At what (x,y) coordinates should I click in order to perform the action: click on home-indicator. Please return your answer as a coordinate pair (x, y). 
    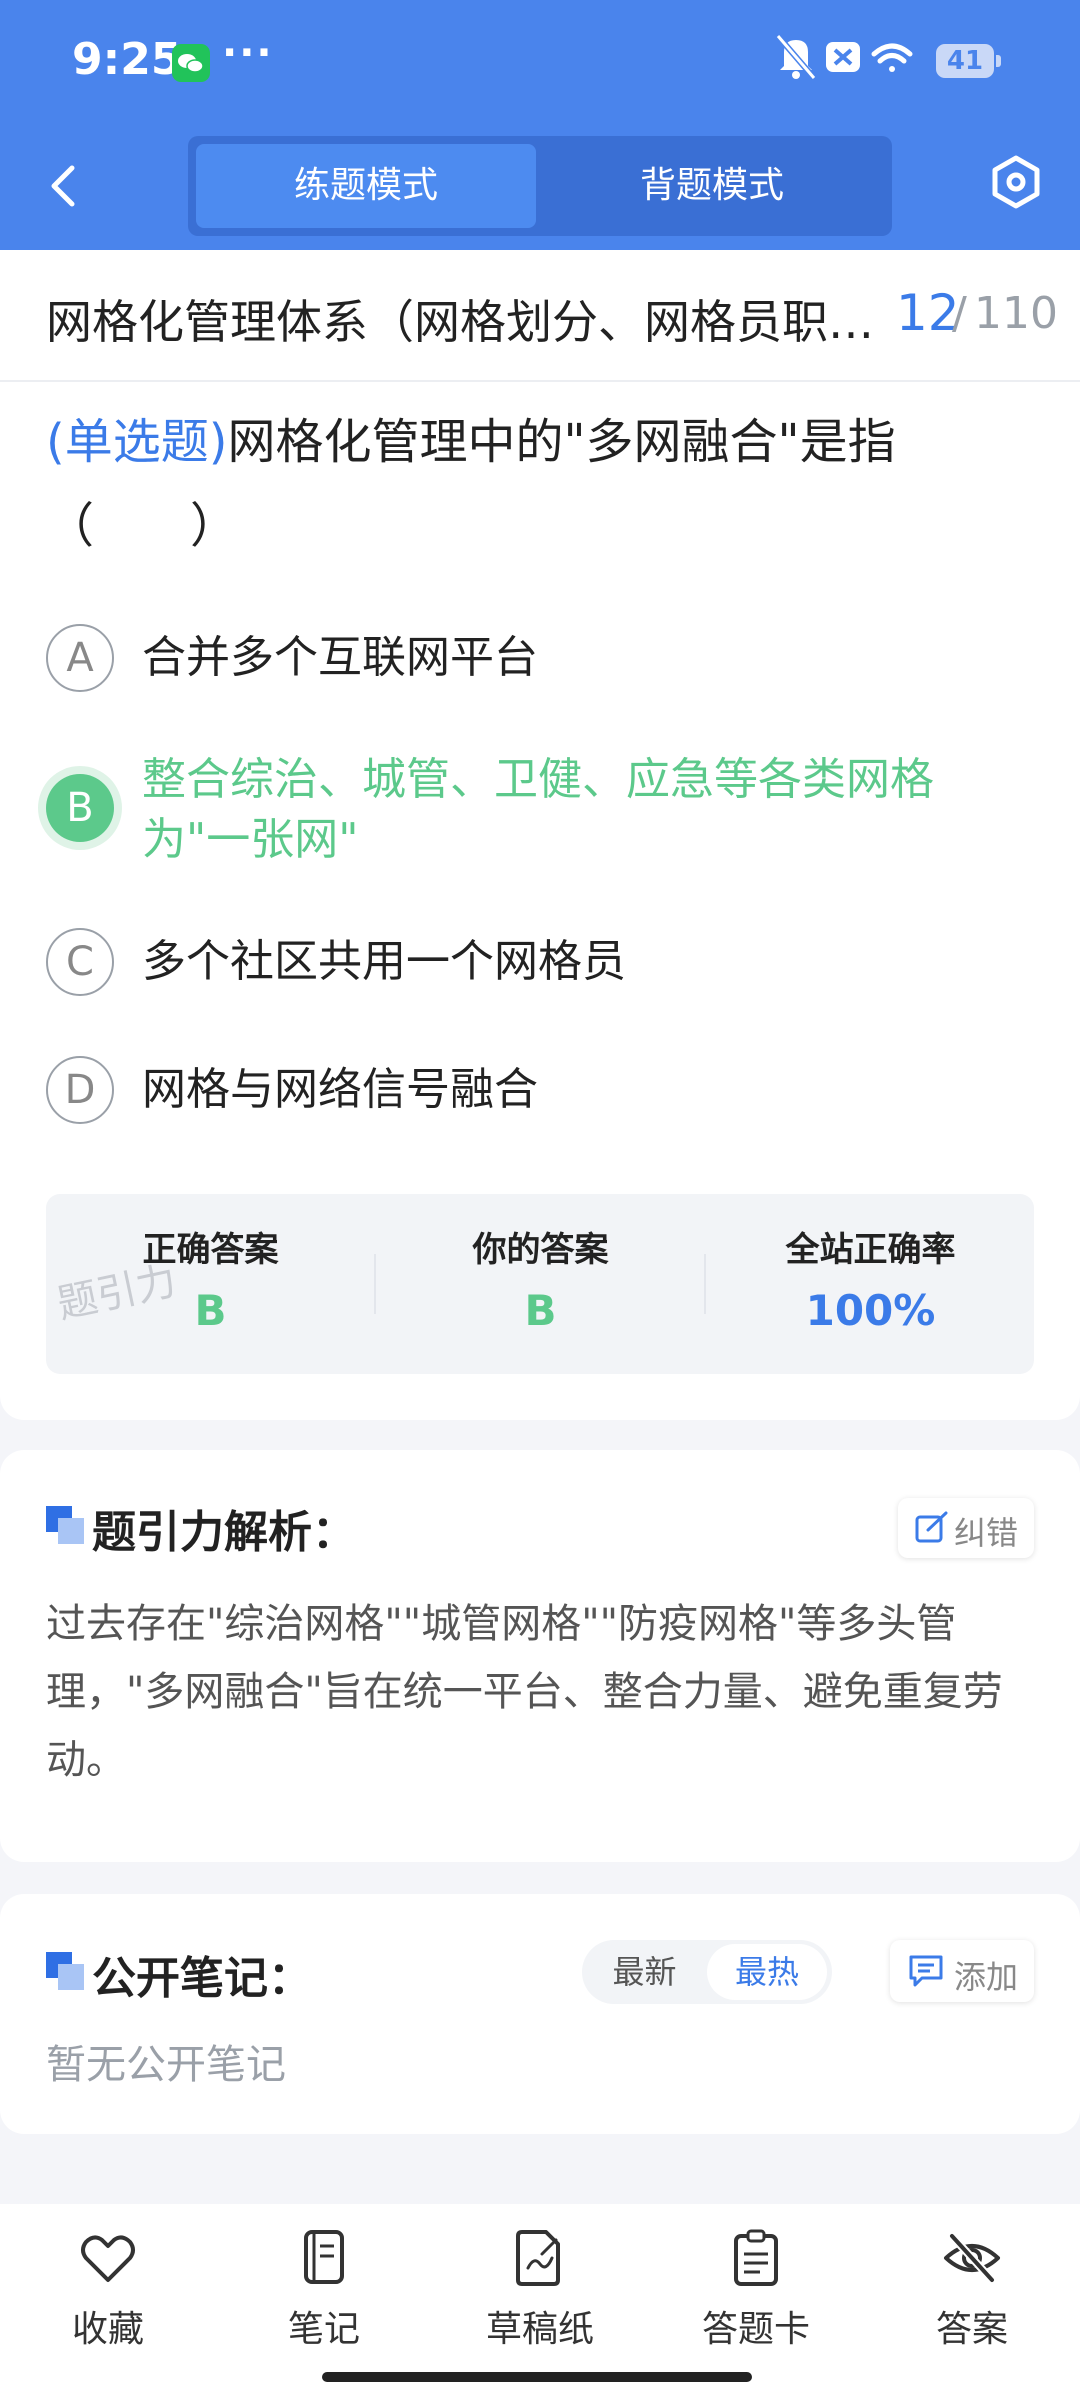
    Looking at the image, I should click on (537, 2377).